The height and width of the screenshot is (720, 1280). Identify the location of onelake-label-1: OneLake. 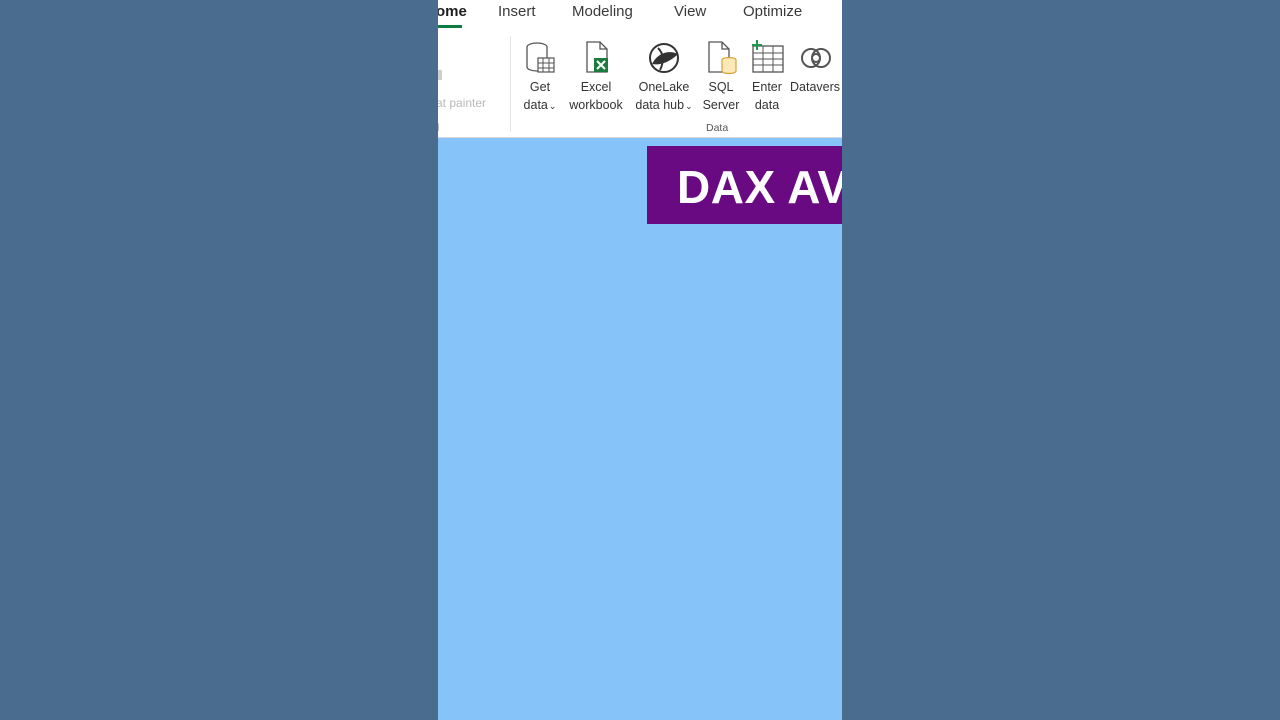
(664, 87).